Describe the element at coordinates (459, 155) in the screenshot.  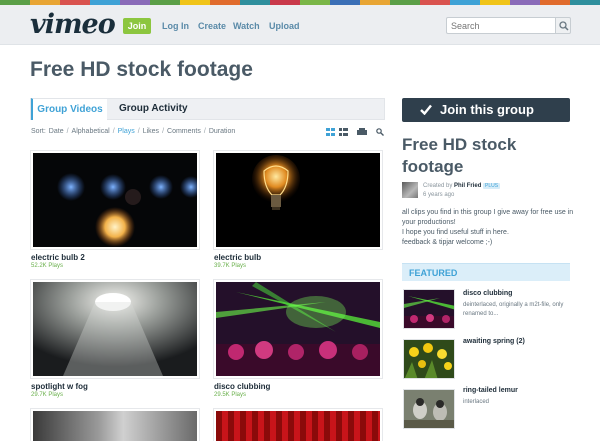
I see `group-title: Free HD stock footage` at that location.